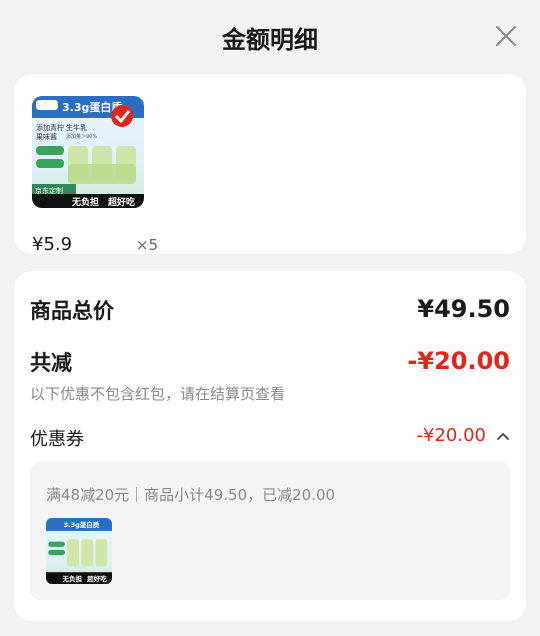 The width and height of the screenshot is (540, 636). Describe the element at coordinates (95, 246) in the screenshot. I see `price-row: ¥5.9 ×5` at that location.